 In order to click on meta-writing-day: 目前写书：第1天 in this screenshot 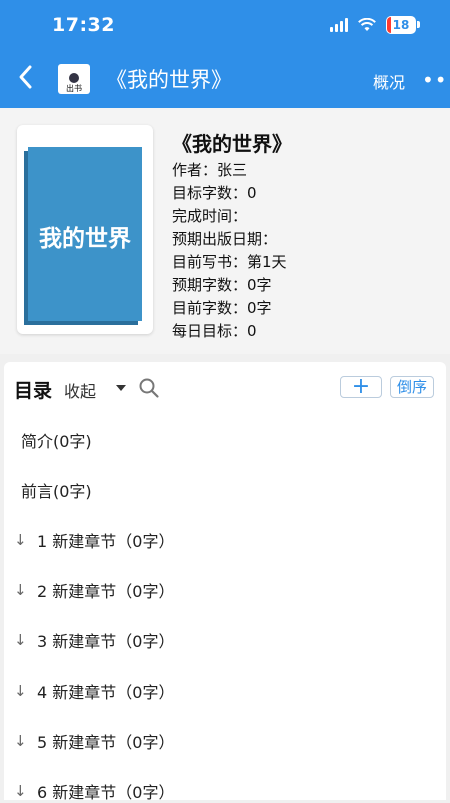, I will do `click(229, 262)`.